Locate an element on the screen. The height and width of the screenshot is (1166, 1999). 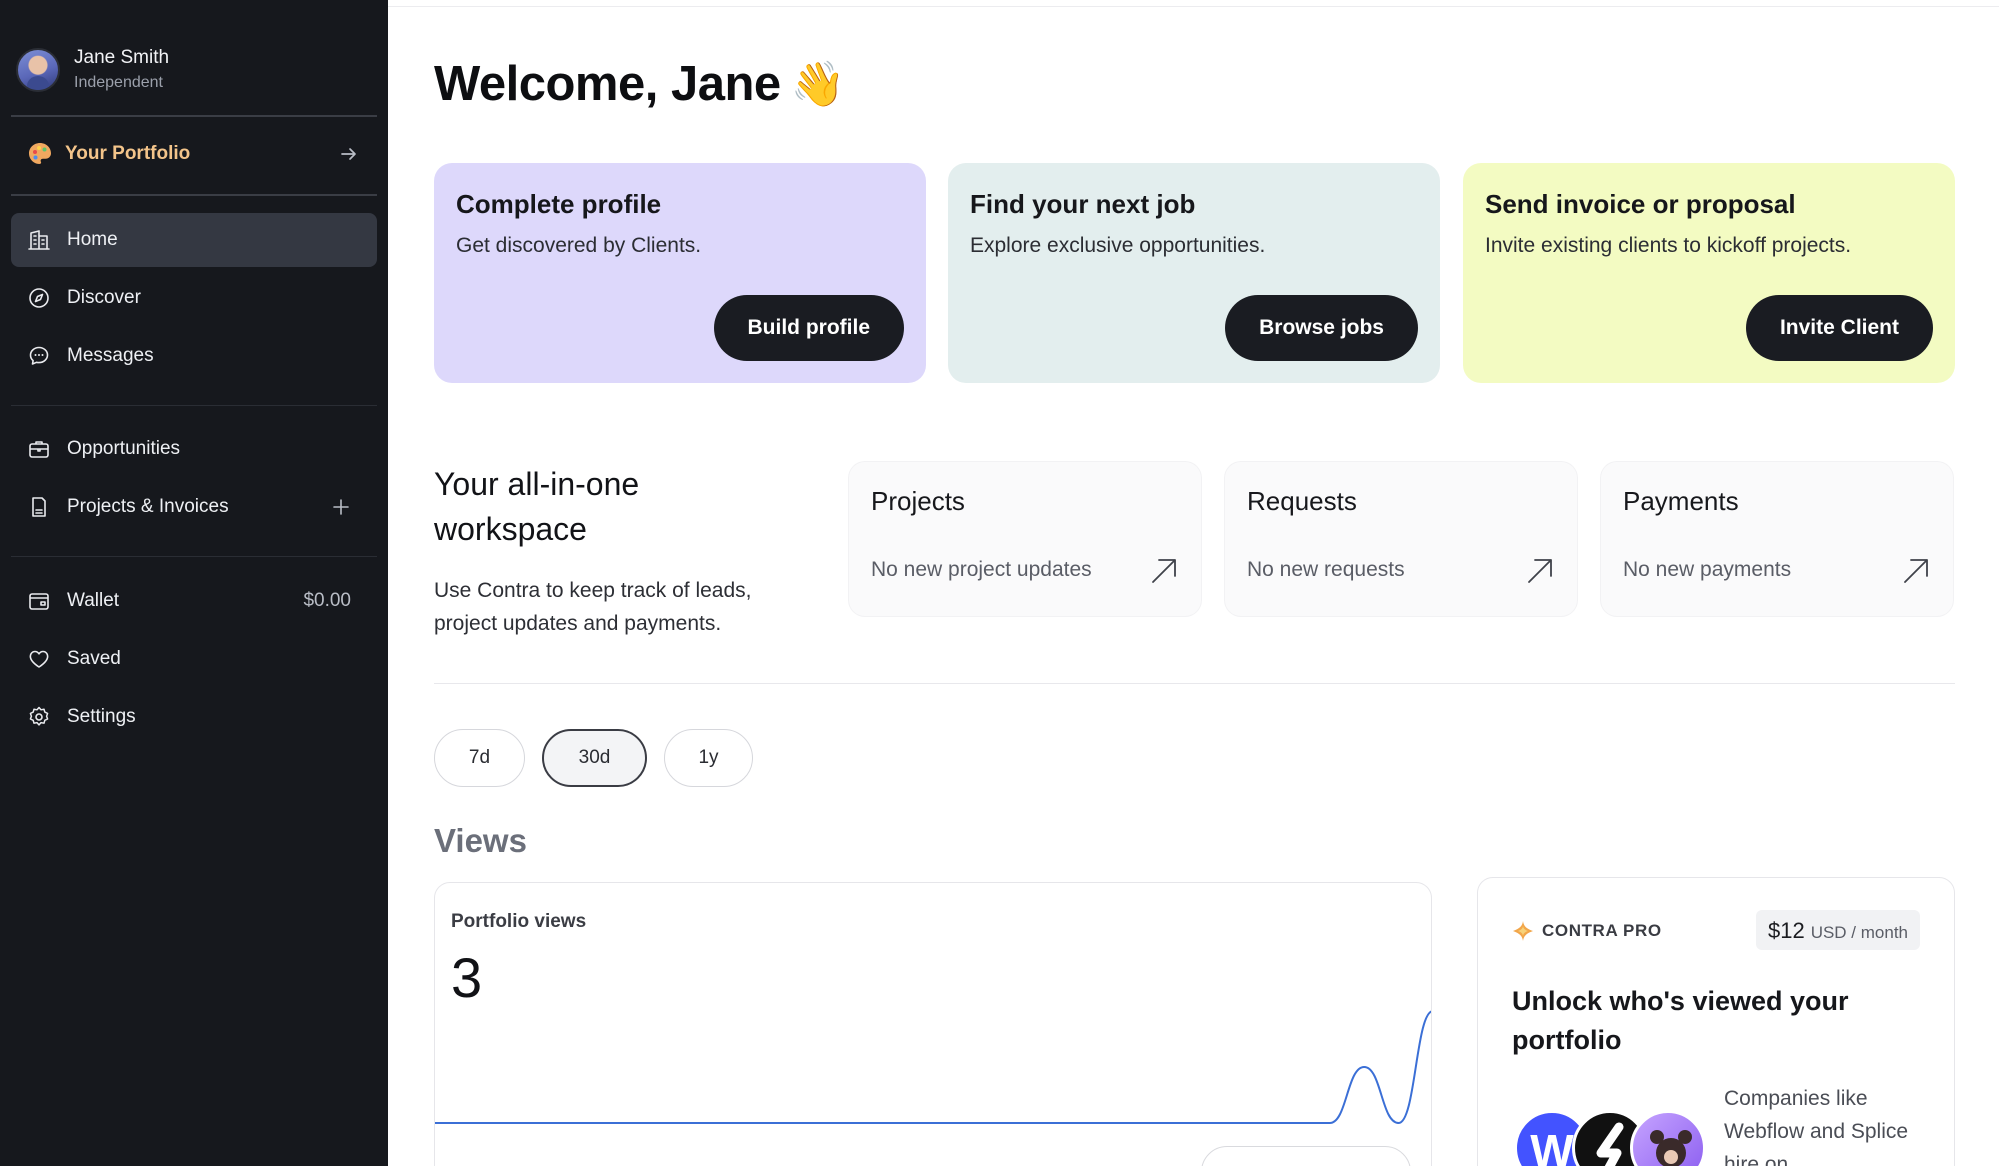
payments-tile: Payments No new payments is located at coordinates (1777, 539).